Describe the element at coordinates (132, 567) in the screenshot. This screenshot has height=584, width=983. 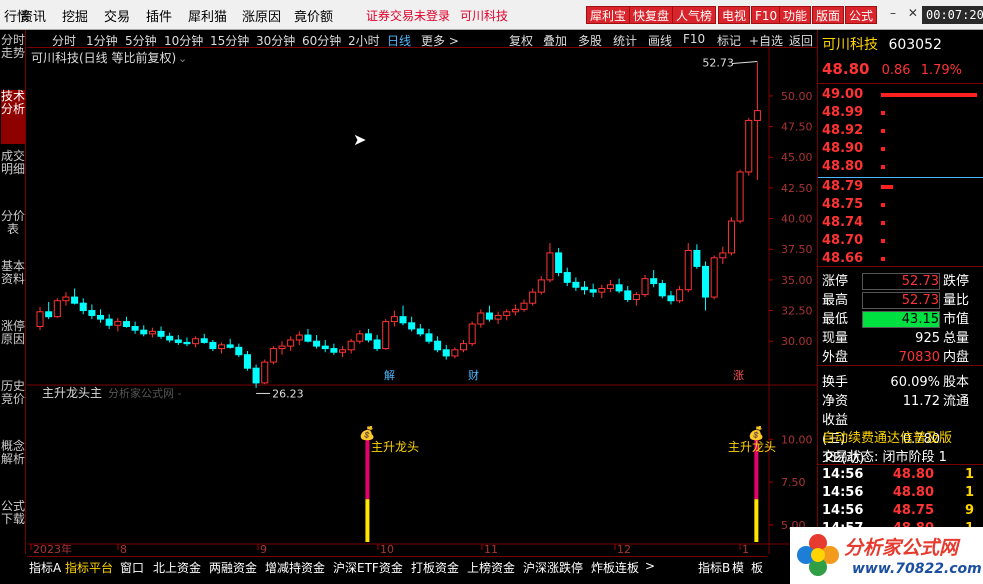
I see `bottom-tab-window: 窗口` at that location.